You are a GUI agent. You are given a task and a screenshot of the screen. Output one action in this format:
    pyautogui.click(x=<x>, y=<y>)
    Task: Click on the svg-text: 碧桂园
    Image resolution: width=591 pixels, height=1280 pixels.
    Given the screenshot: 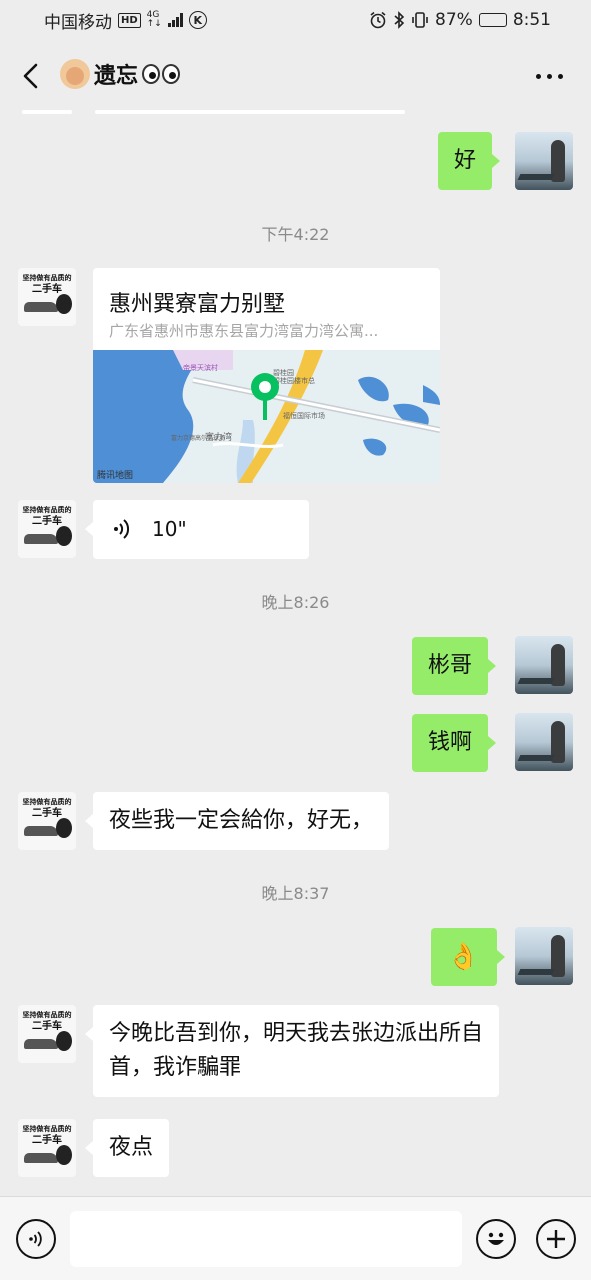 What is the action you would take?
    pyautogui.click(x=283, y=372)
    